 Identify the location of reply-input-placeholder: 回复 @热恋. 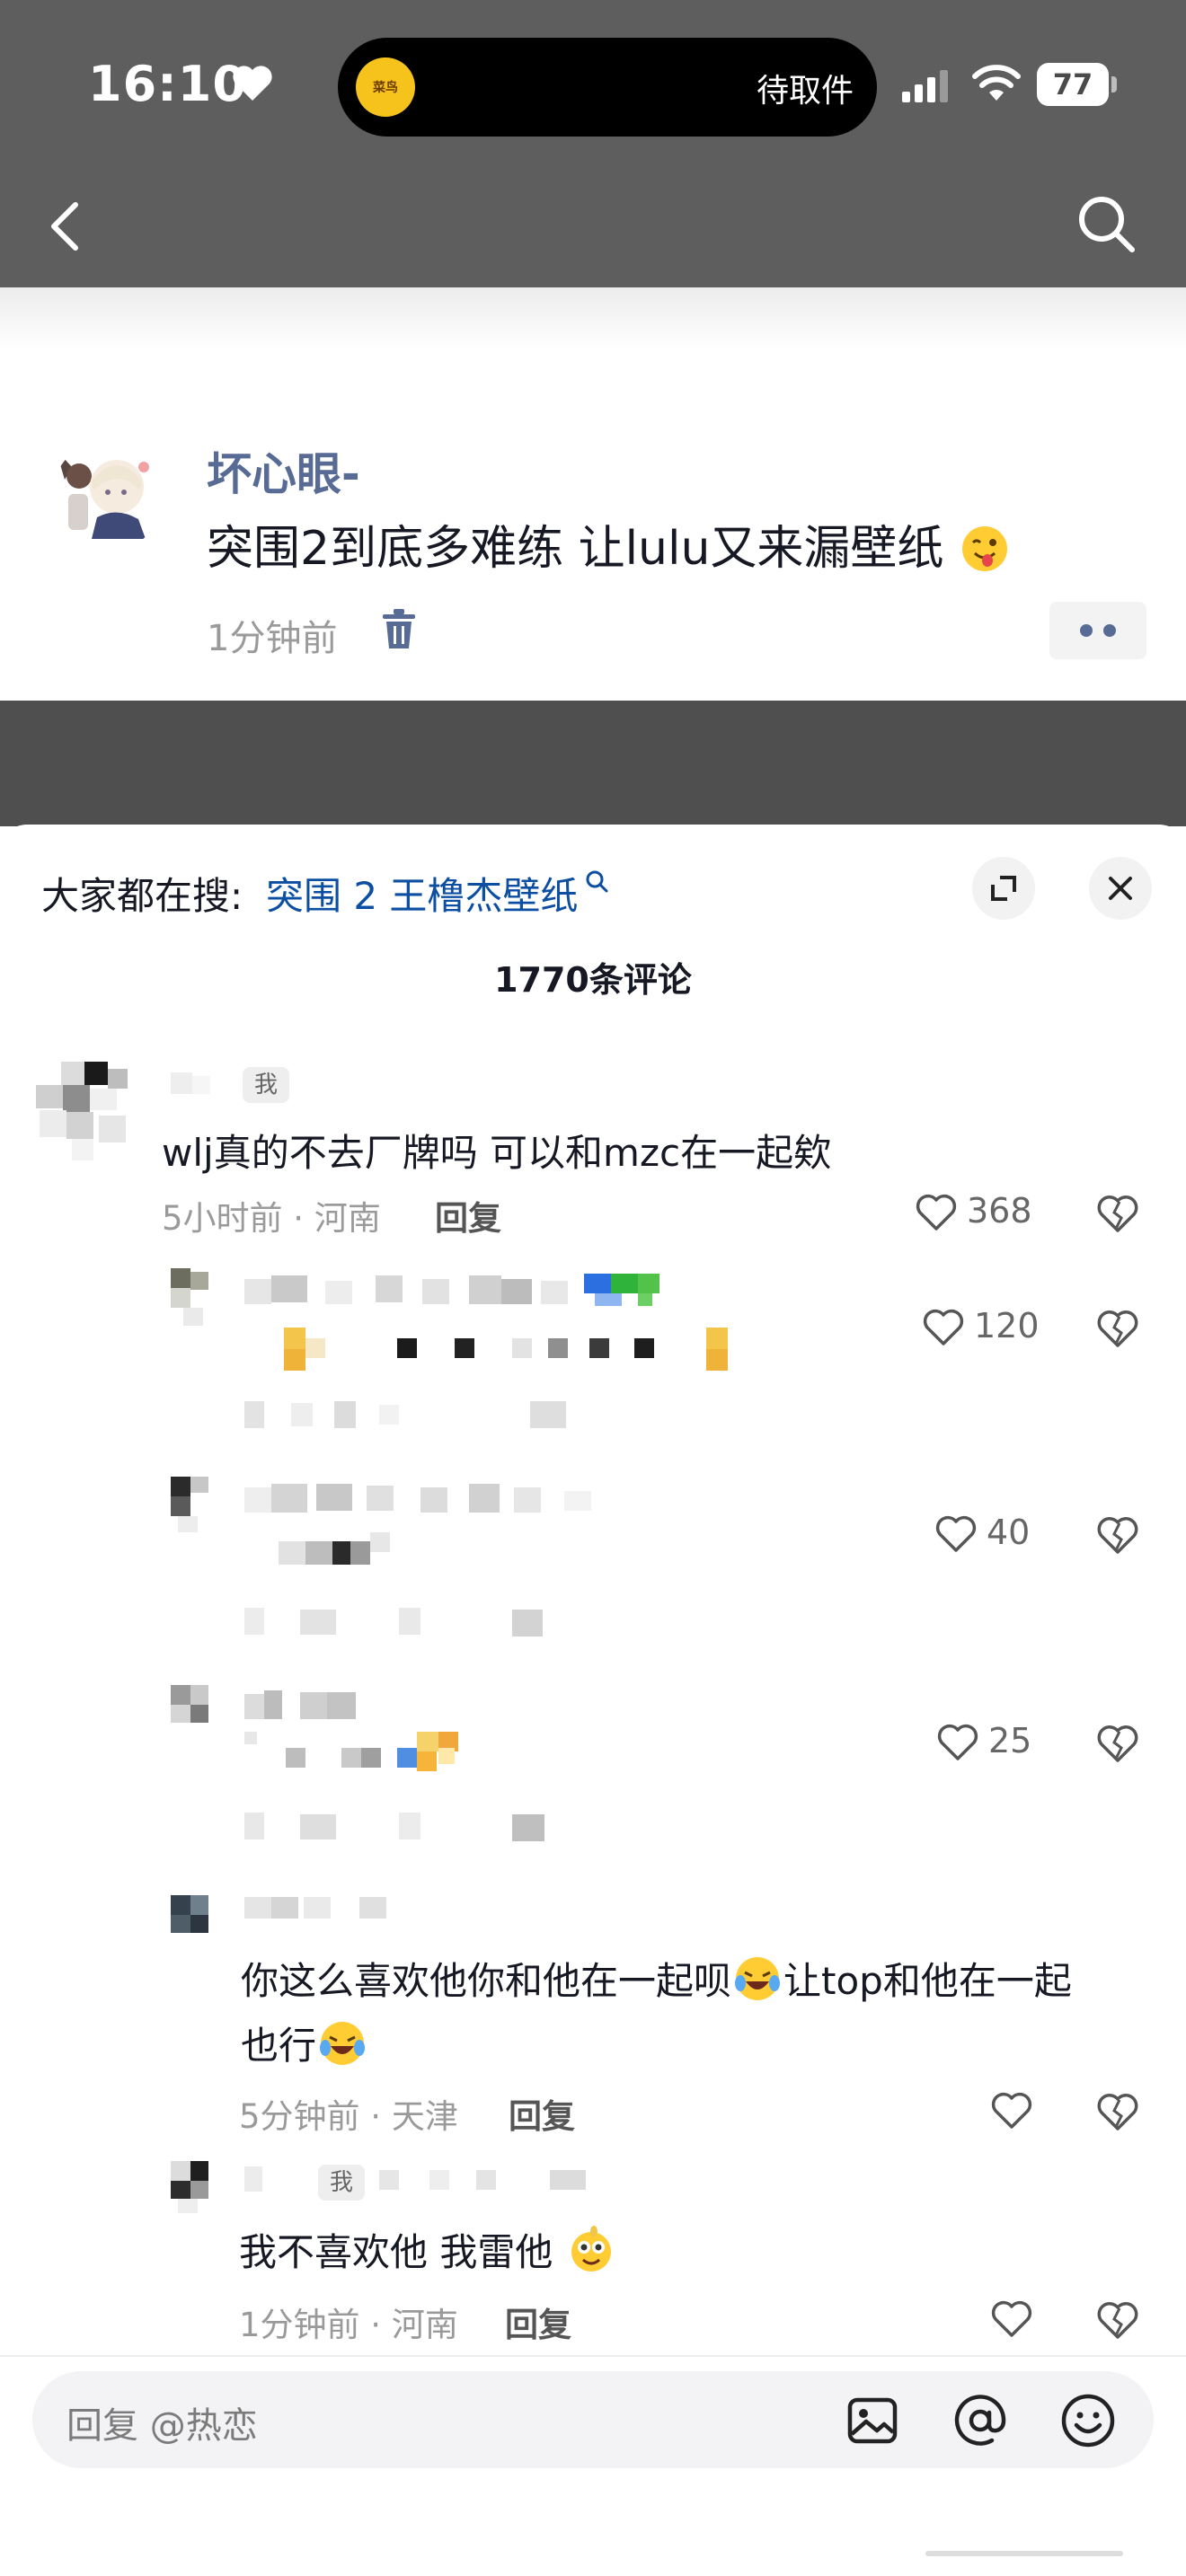
(162, 2426).